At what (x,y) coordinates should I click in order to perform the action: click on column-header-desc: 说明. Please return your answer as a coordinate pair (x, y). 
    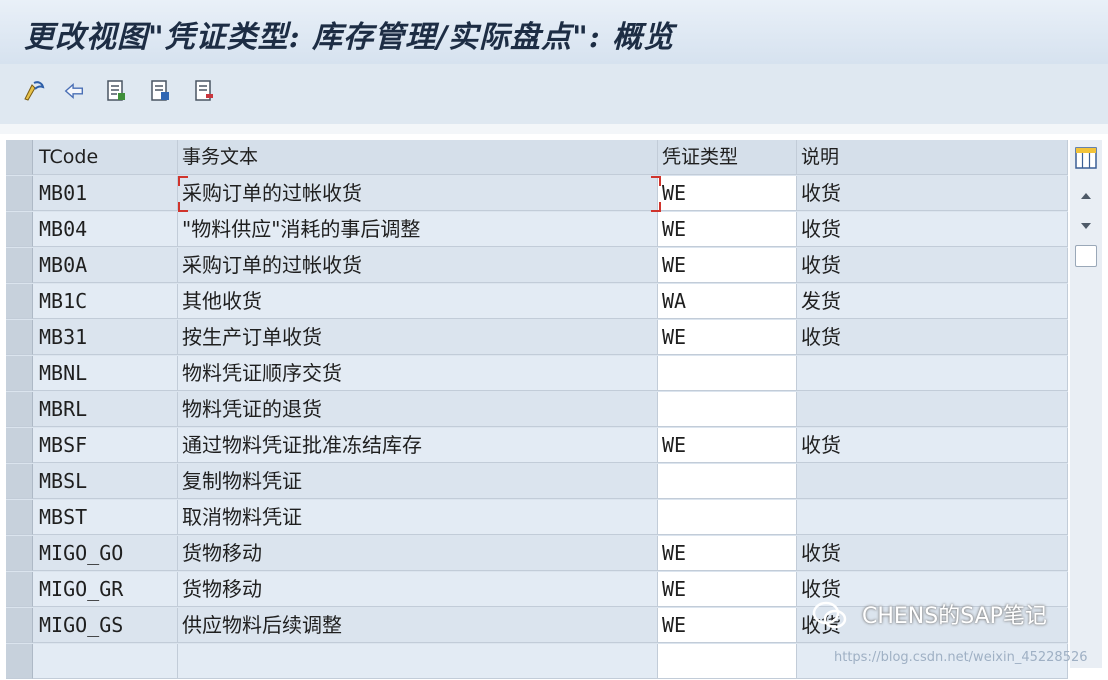
    Looking at the image, I should click on (932, 157).